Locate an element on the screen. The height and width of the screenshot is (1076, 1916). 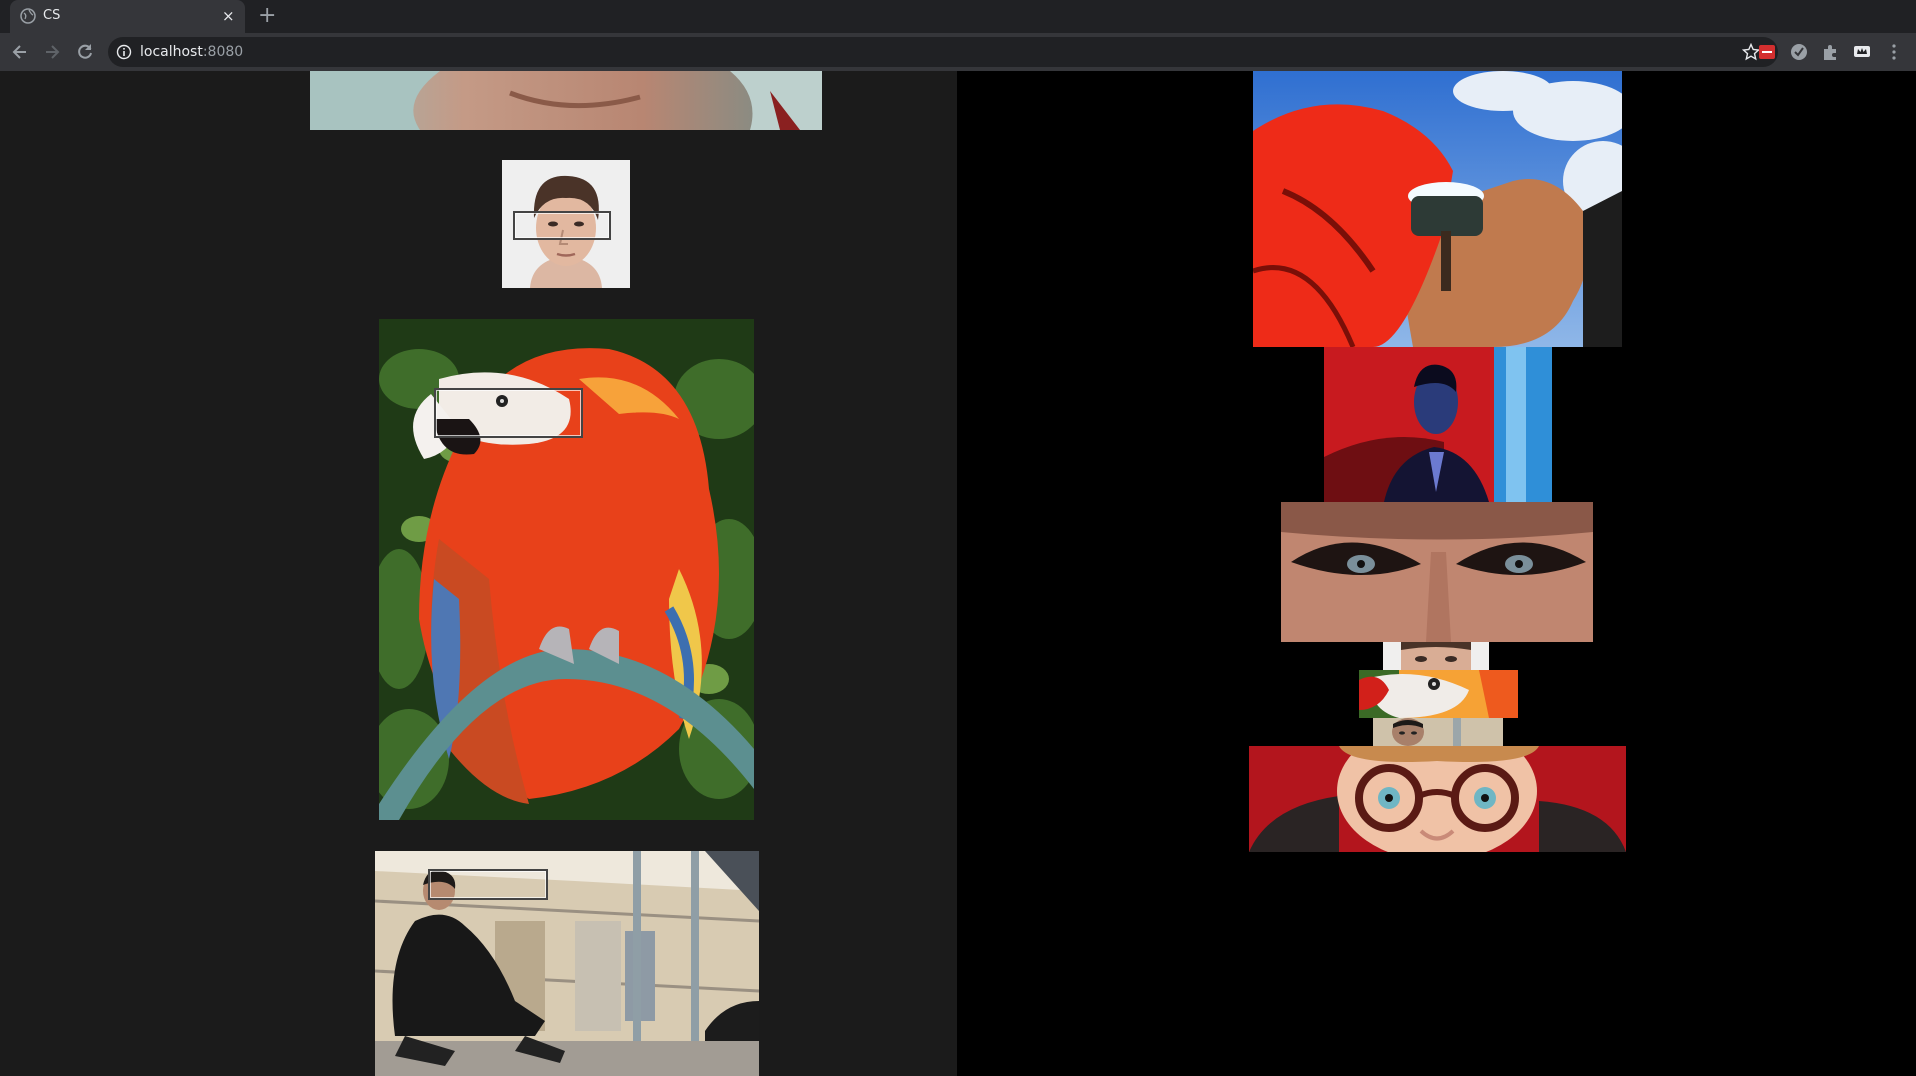
man-red-room is located at coordinates (1438, 424).